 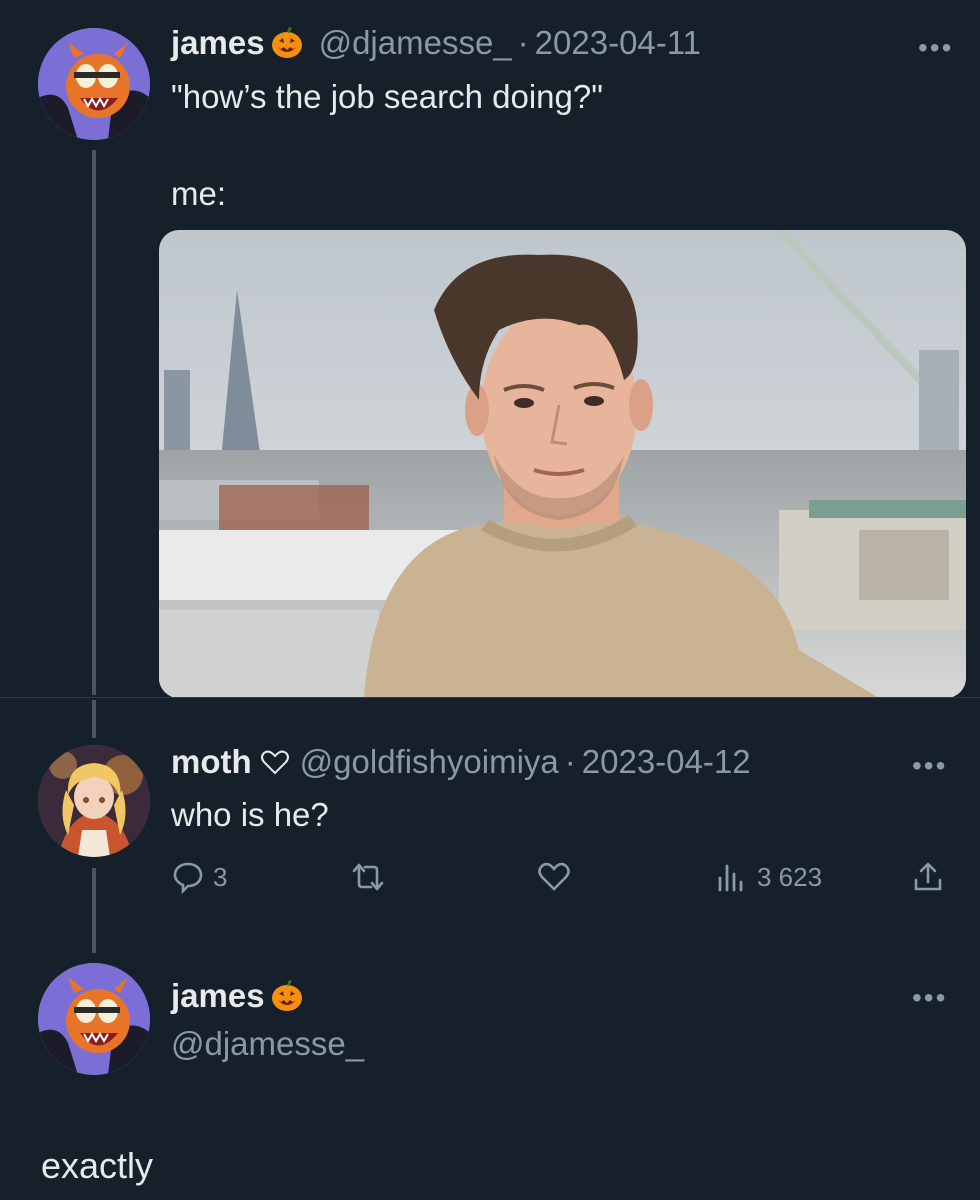 I want to click on tweet-text: exactly, so click(x=97, y=1165).